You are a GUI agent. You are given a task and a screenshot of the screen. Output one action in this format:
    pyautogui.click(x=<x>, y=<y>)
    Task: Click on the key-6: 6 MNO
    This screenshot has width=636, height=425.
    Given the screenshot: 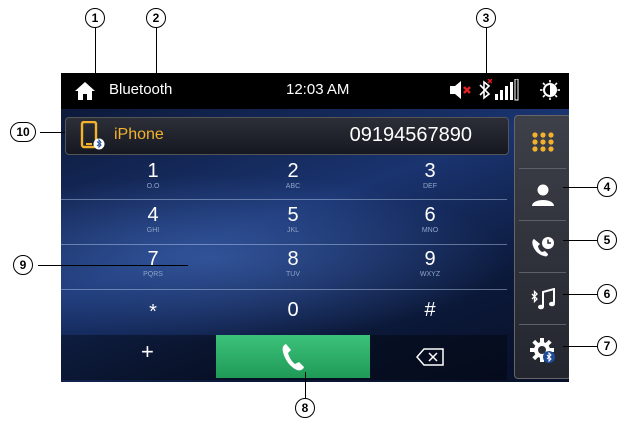 What is the action you would take?
    pyautogui.click(x=430, y=225)
    